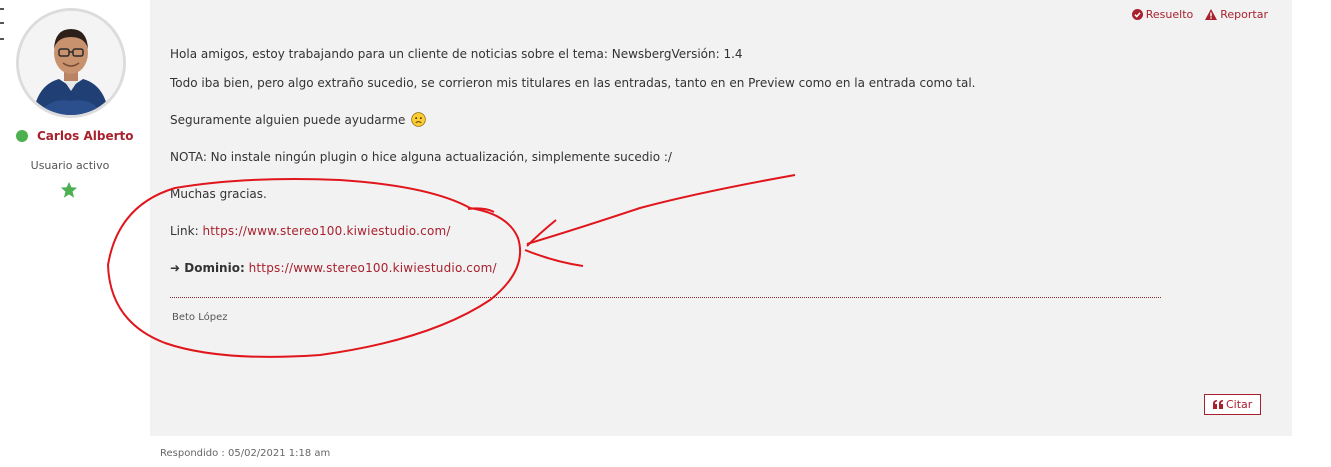  I want to click on report-button: Reportar, so click(1236, 14).